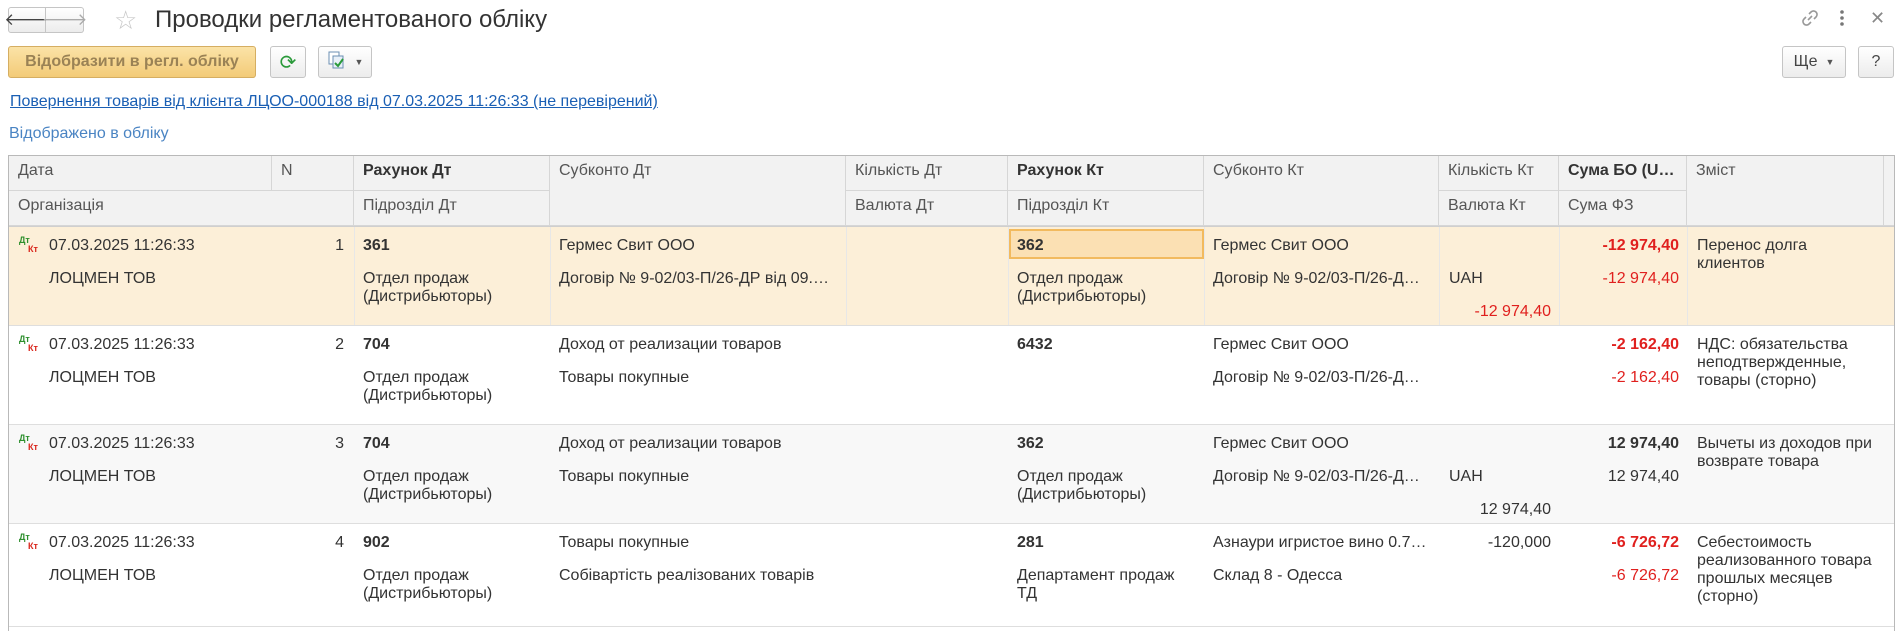 The width and height of the screenshot is (1902, 631). Describe the element at coordinates (1810, 21) in the screenshot. I see `link-icon` at that location.